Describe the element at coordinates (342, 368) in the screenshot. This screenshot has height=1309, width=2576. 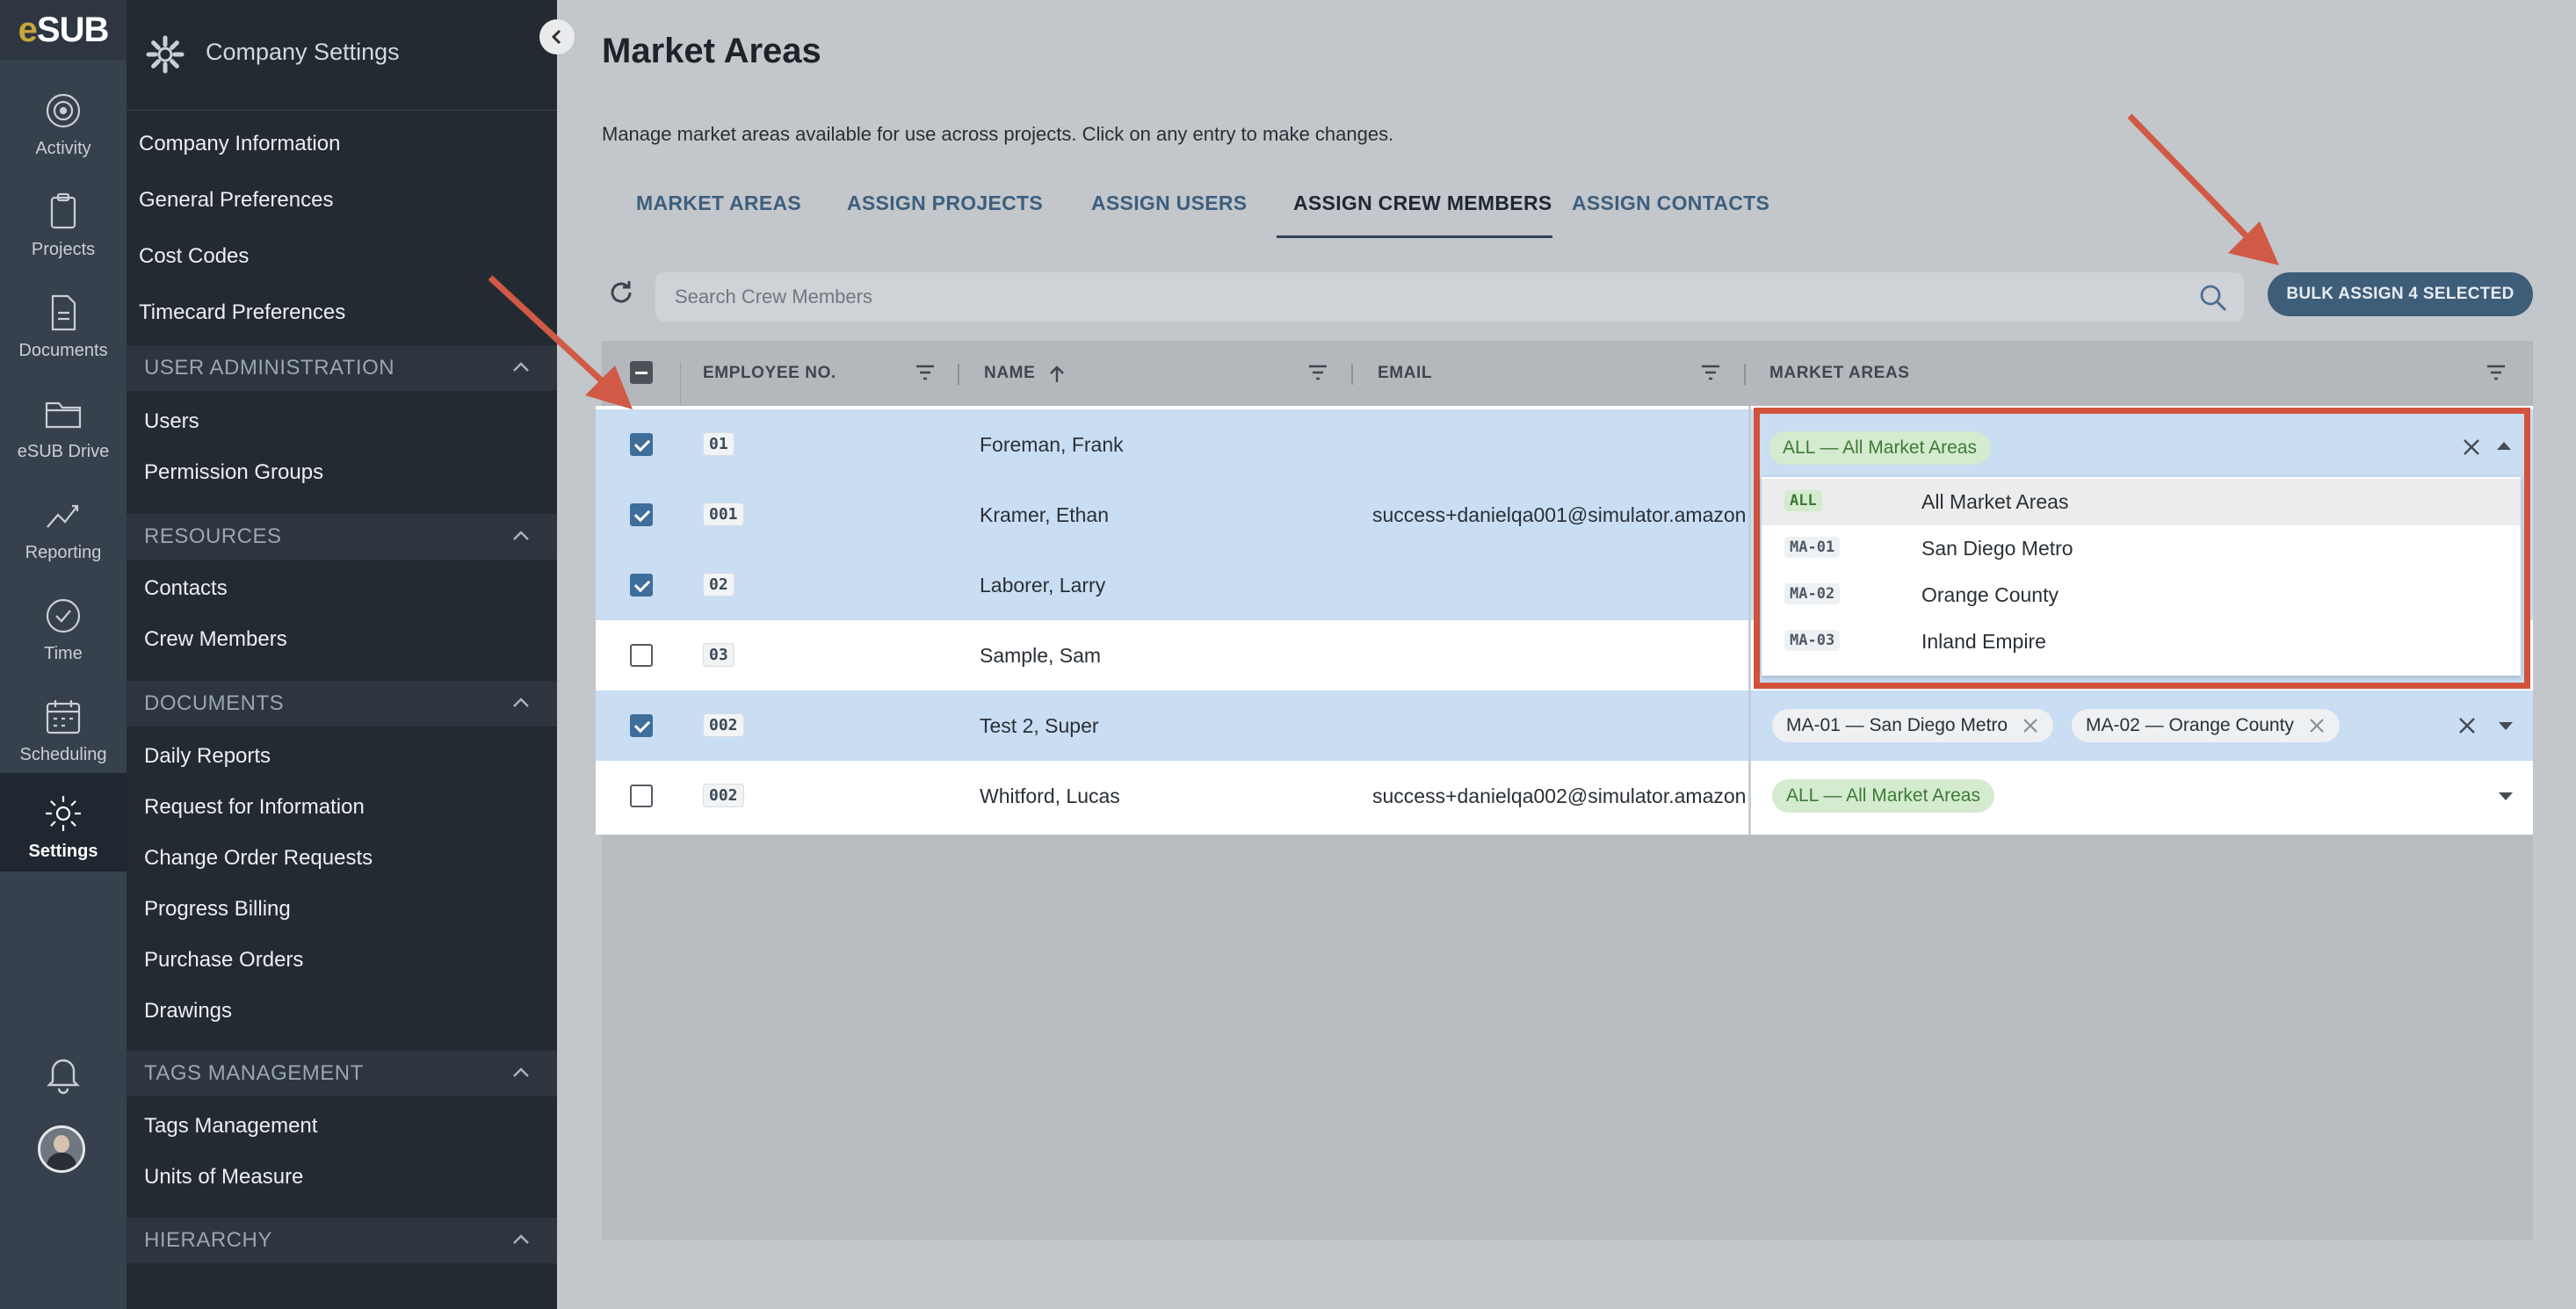
I see `menu-section-user-administration: USER ADMINISTRATION` at that location.